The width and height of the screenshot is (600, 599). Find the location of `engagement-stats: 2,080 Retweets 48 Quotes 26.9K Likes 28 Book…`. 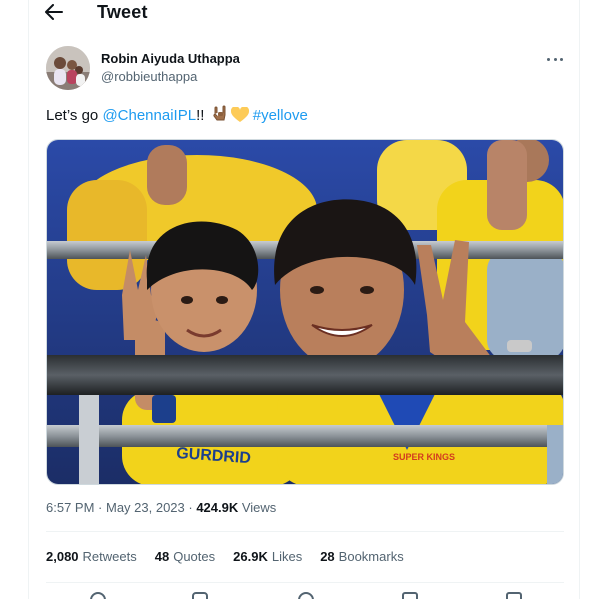

engagement-stats: 2,080 Retweets 48 Quotes 26.9K Likes 28 Book… is located at coordinates (234, 556).